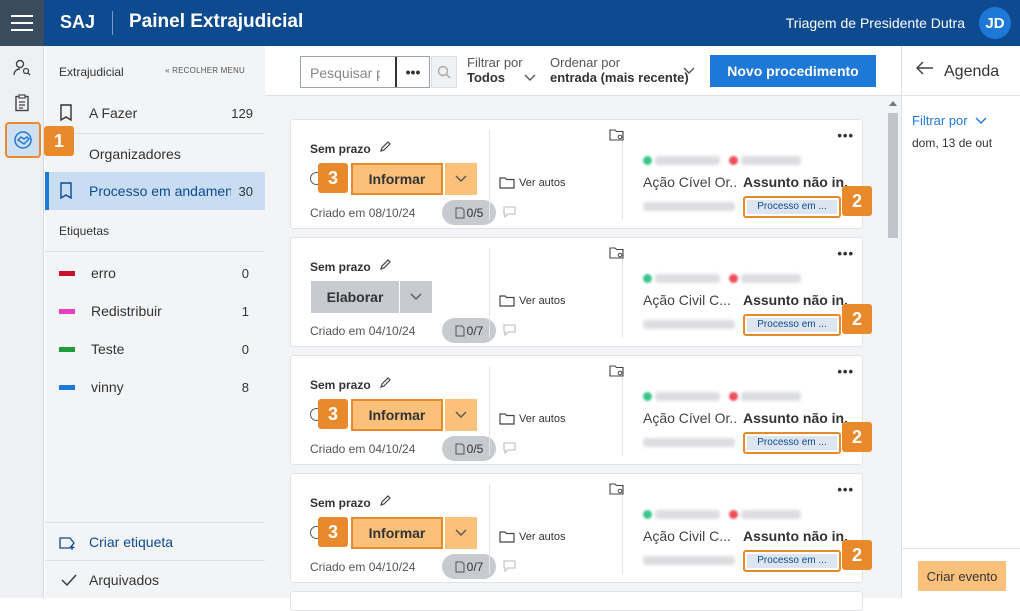 Image resolution: width=1020 pixels, height=611 pixels. I want to click on check-icon, so click(69, 581).